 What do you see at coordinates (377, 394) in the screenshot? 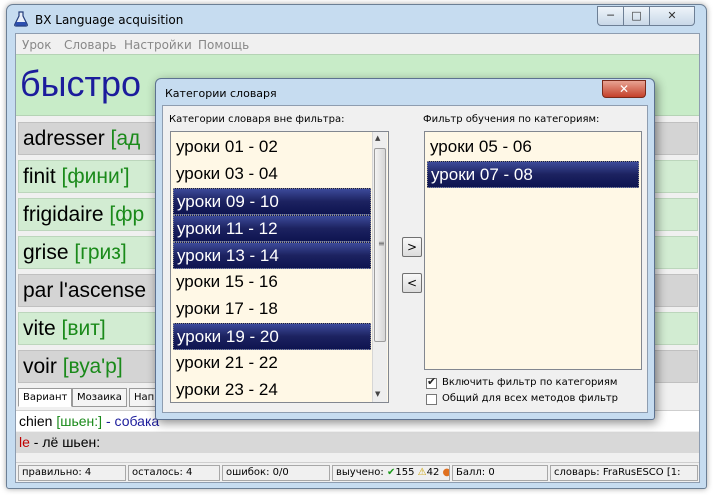
I see `scroll-down-icon: ▼` at bounding box center [377, 394].